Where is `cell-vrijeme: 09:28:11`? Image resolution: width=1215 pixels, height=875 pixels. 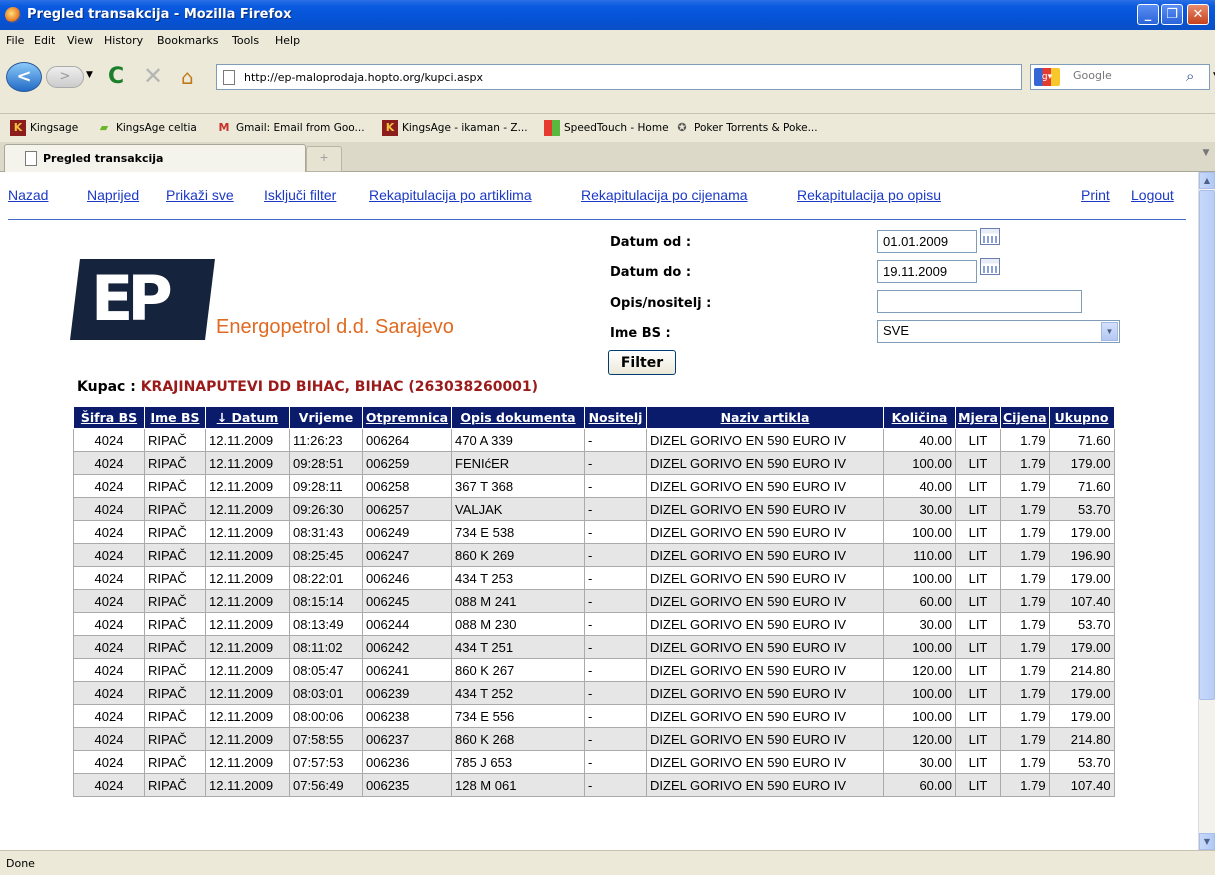
cell-vrijeme: 09:28:11 is located at coordinates (326, 486).